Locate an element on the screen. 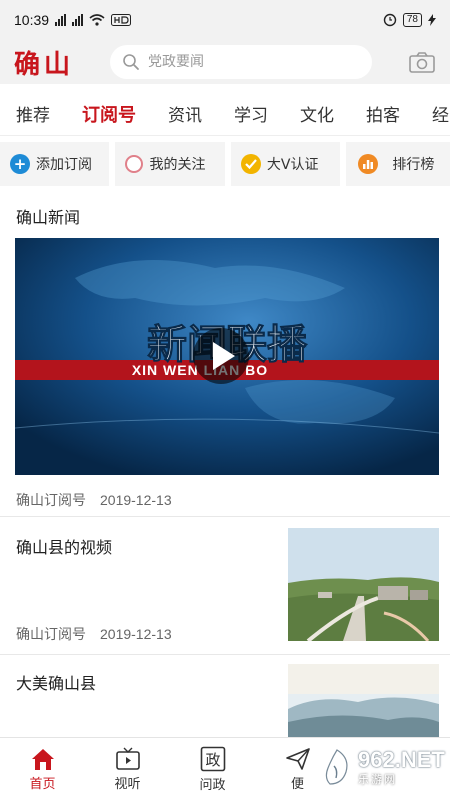 The height and width of the screenshot is (800, 450). zheng-icon: 政 is located at coordinates (212, 758).